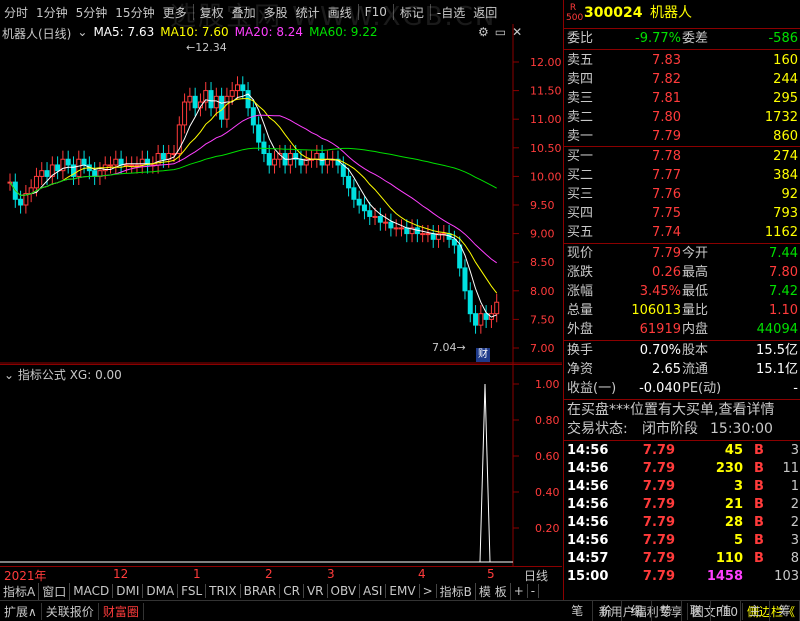 The width and height of the screenshot is (800, 621). Describe the element at coordinates (682, 213) in the screenshot. I see `buys-row: 买四 7.75 793` at that location.